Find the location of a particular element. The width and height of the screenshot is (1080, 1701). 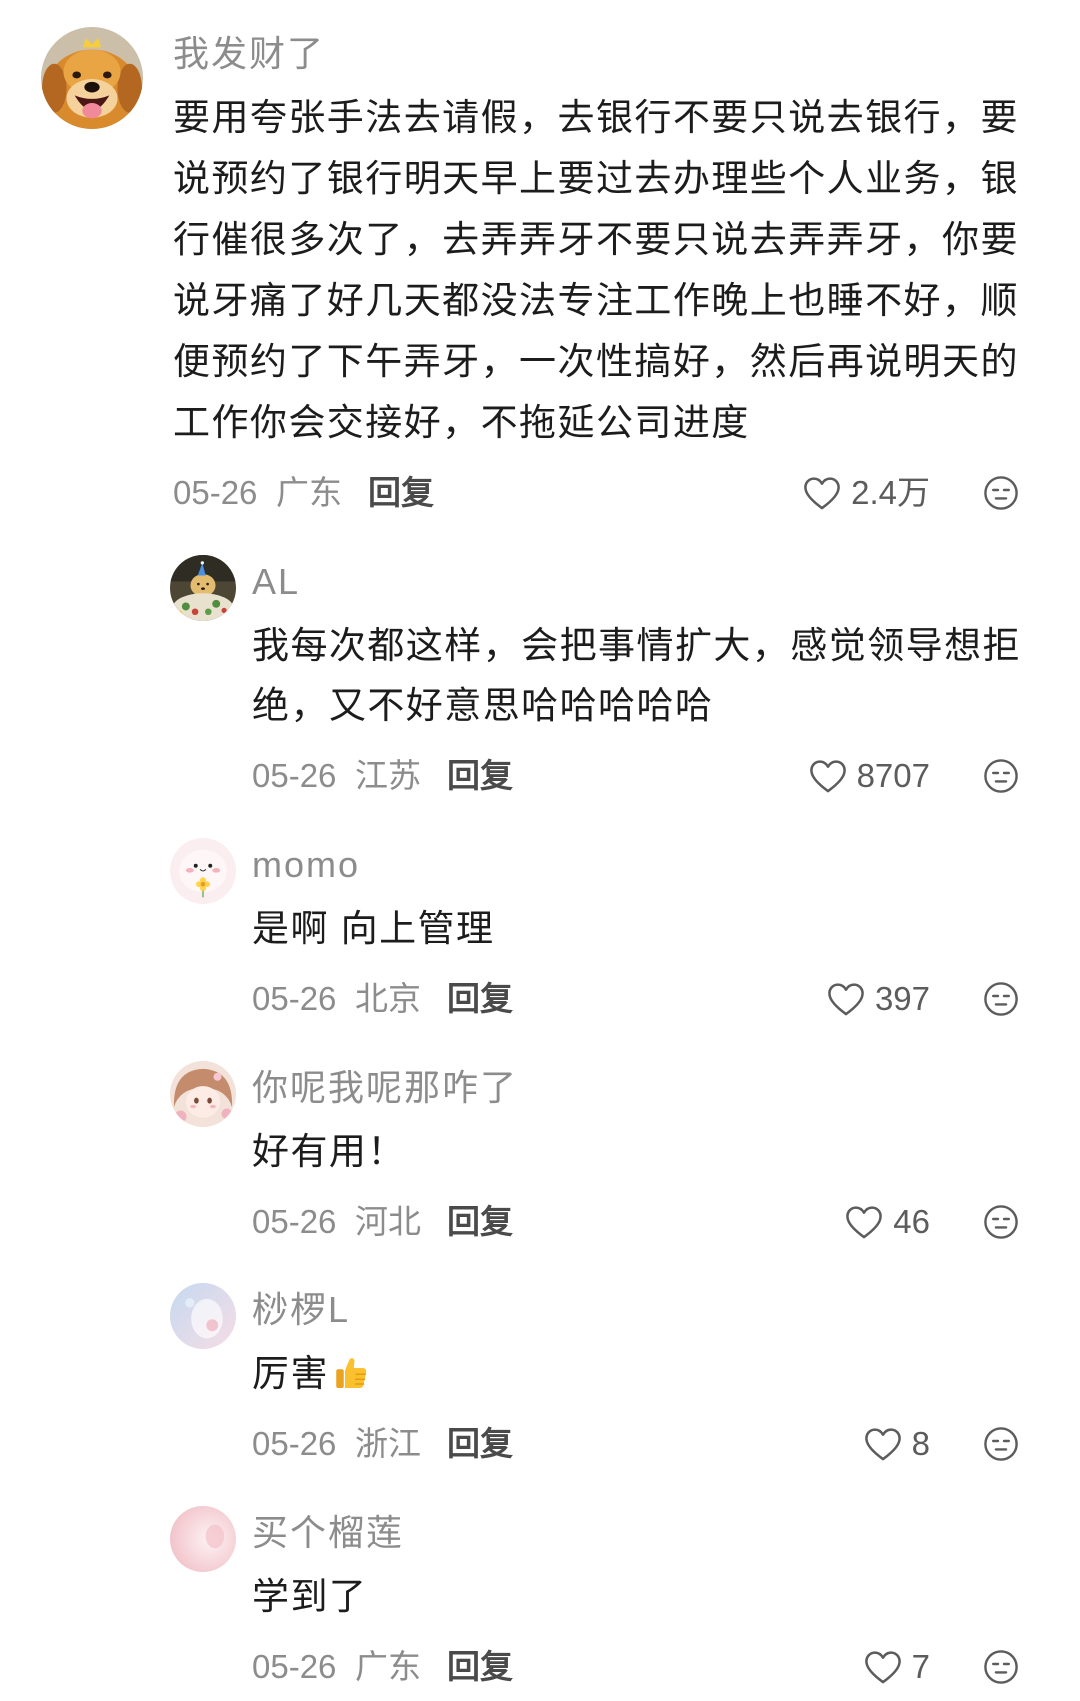

reply-text: 厉害 is located at coordinates (644, 1374).